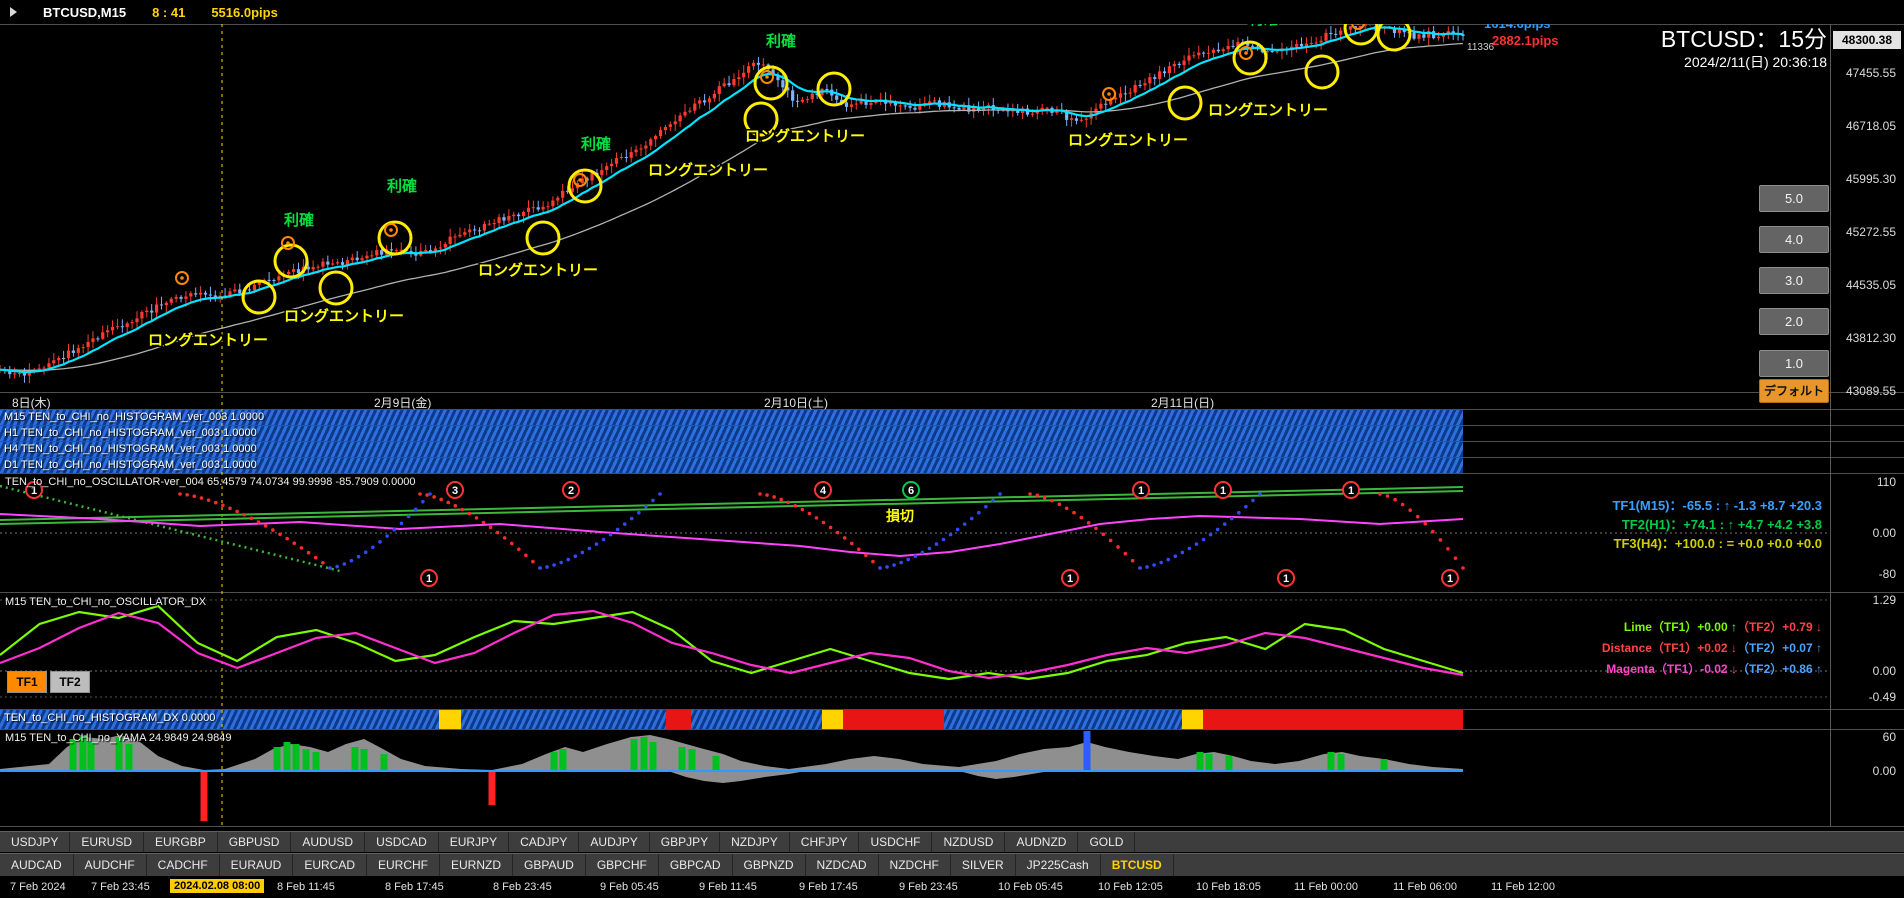  Describe the element at coordinates (110, 865) in the screenshot. I see `symbol-tab-audchf: AUDCHF` at that location.